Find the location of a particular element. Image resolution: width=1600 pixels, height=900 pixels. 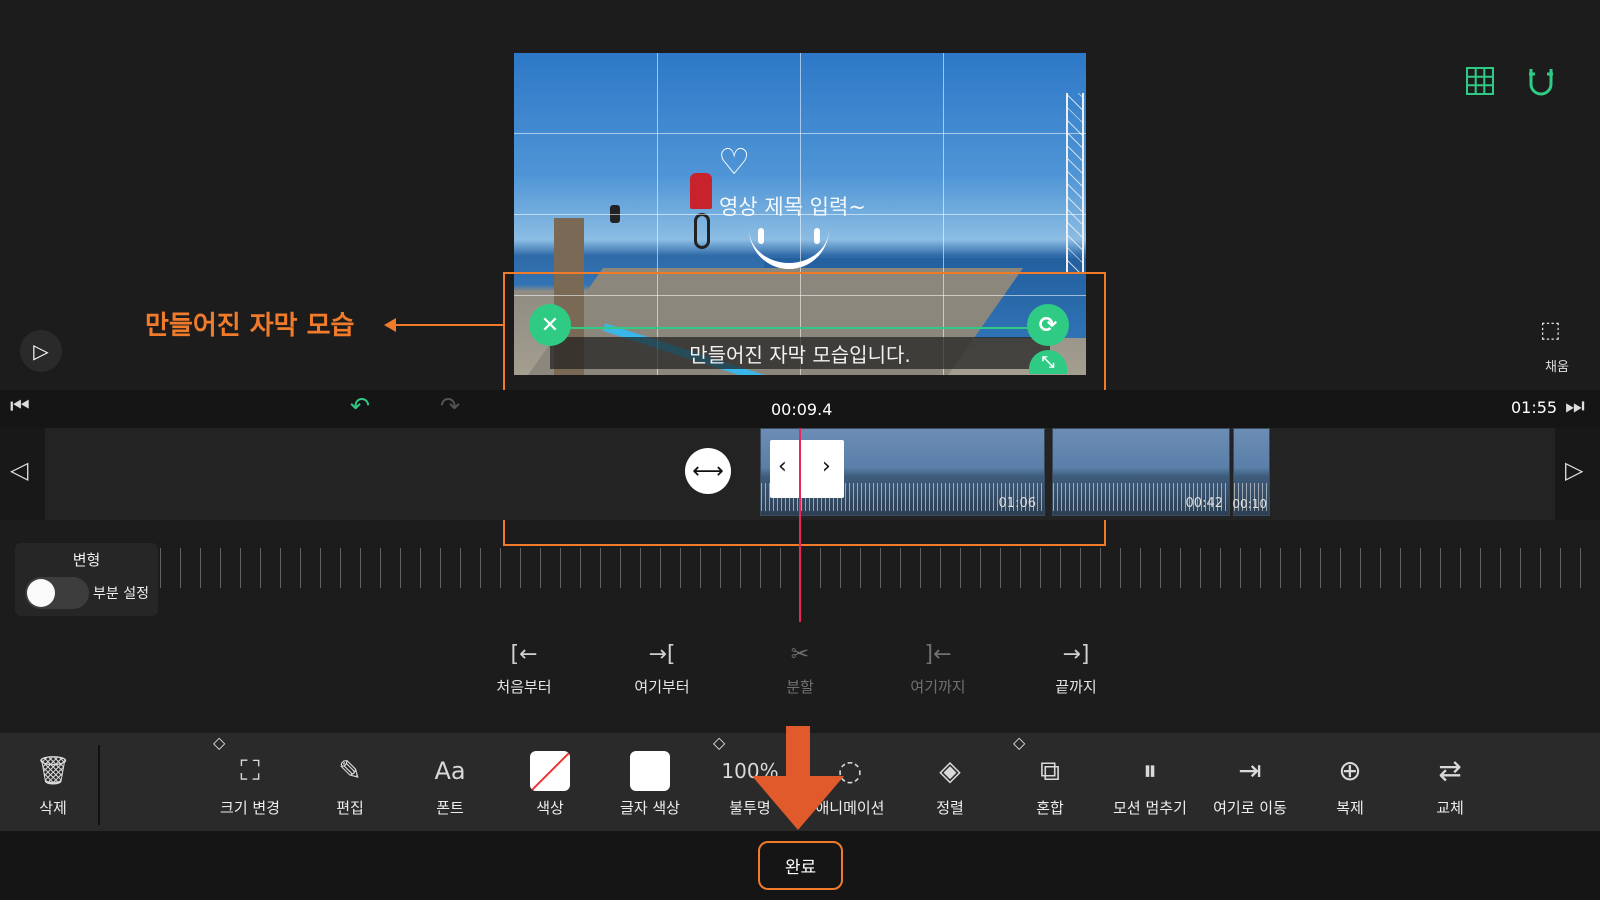

heart-sticker-icon: ♡ is located at coordinates (734, 162).